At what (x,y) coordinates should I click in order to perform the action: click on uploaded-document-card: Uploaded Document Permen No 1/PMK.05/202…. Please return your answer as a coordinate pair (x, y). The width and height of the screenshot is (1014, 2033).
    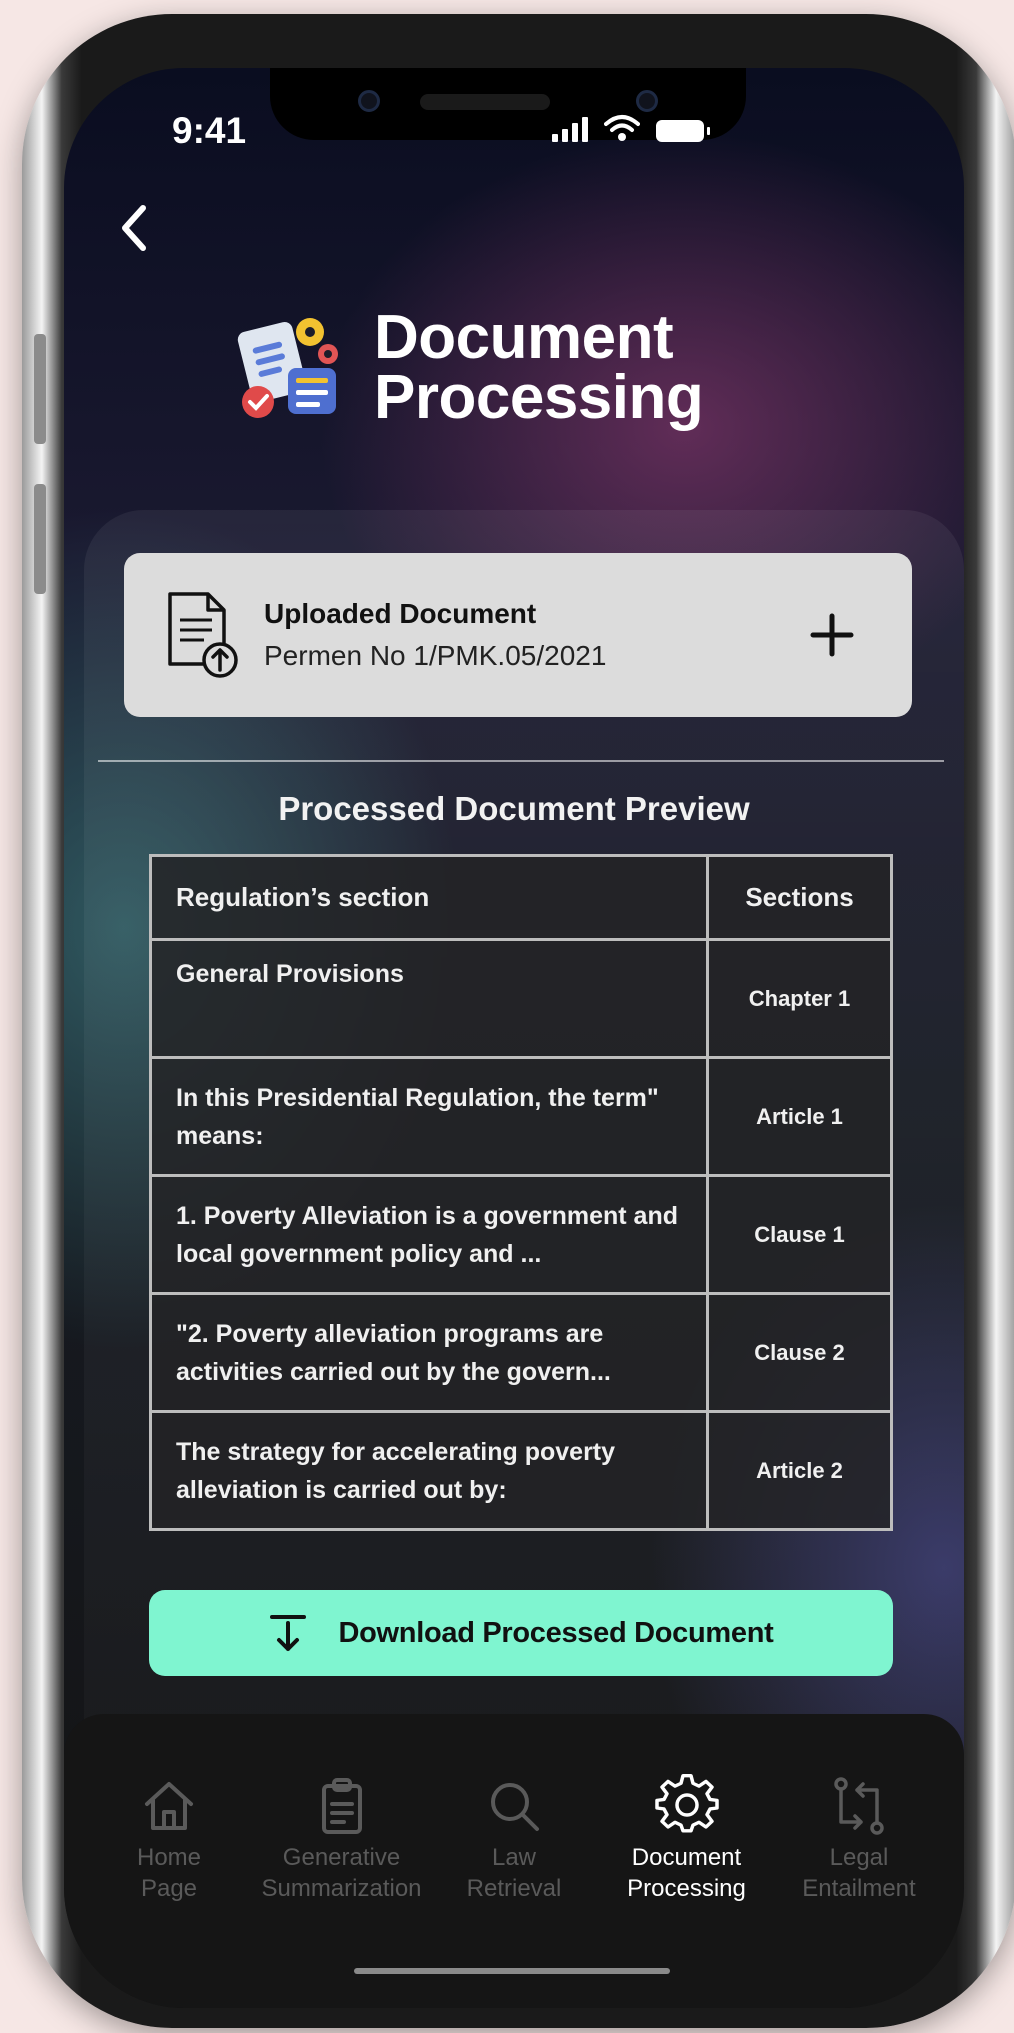
    Looking at the image, I should click on (518, 635).